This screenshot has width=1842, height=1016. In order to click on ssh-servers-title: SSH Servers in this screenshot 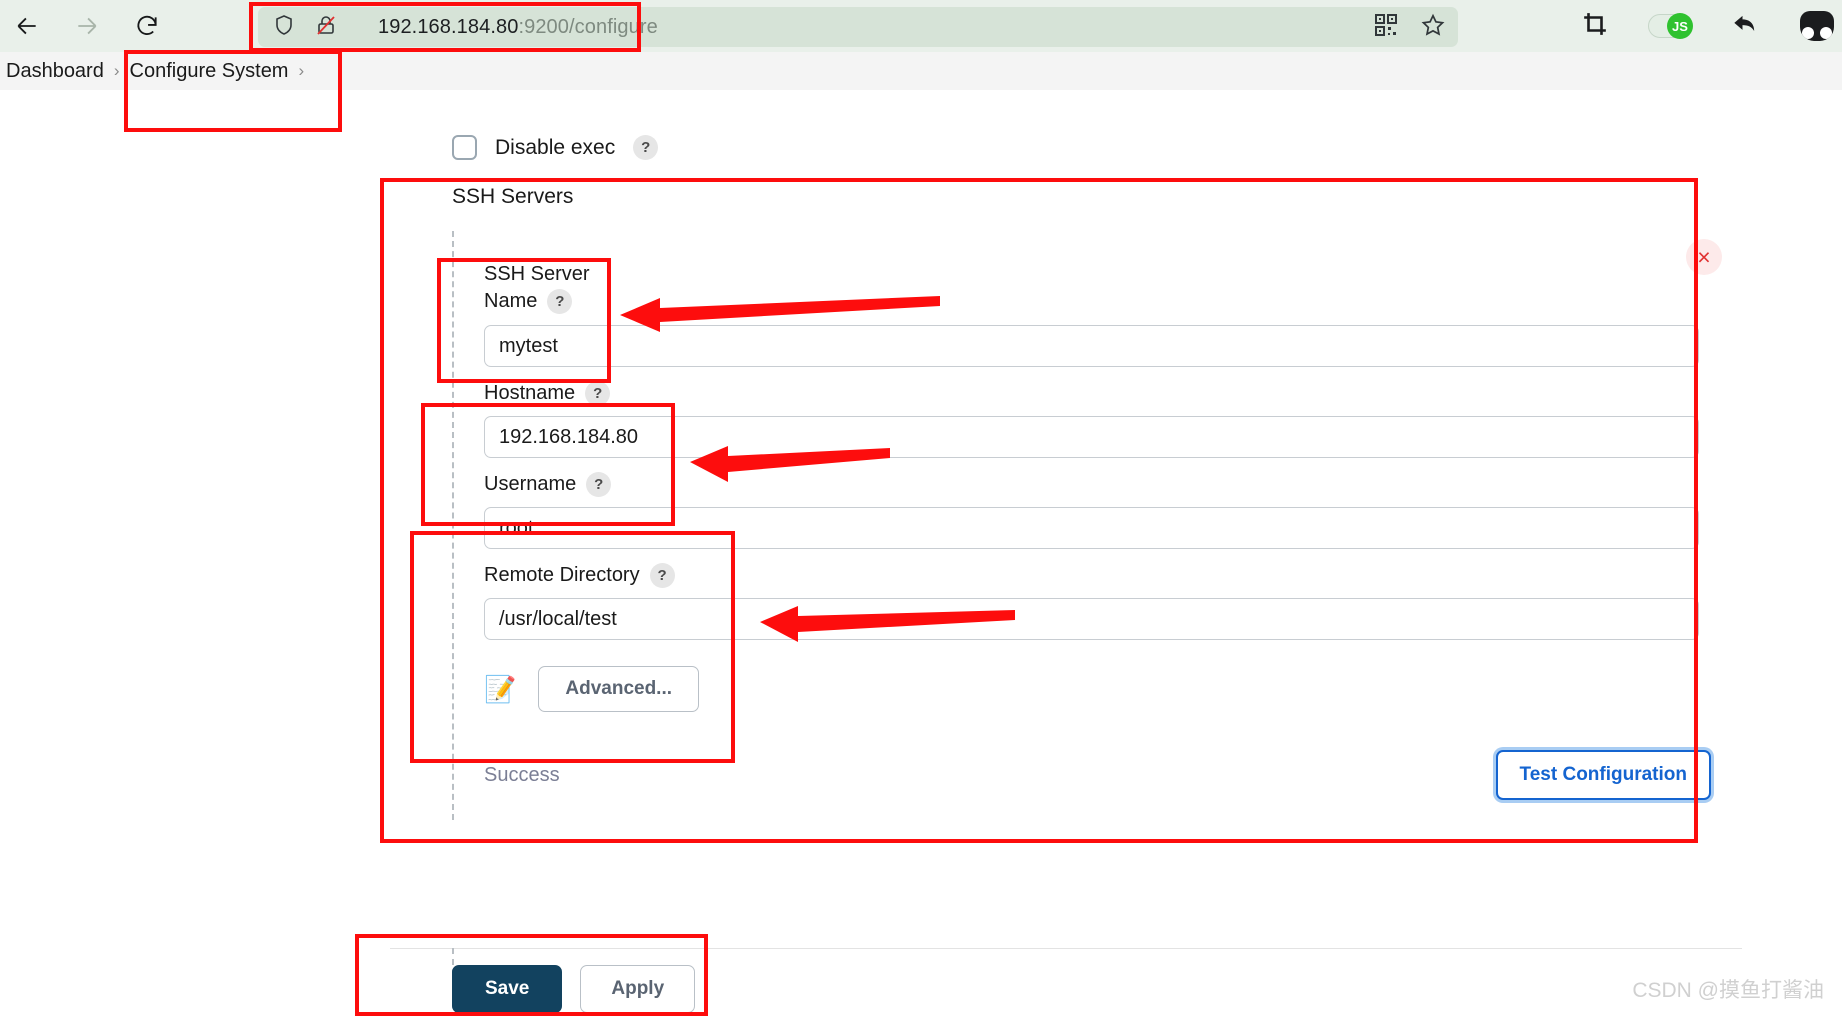, I will do `click(513, 196)`.